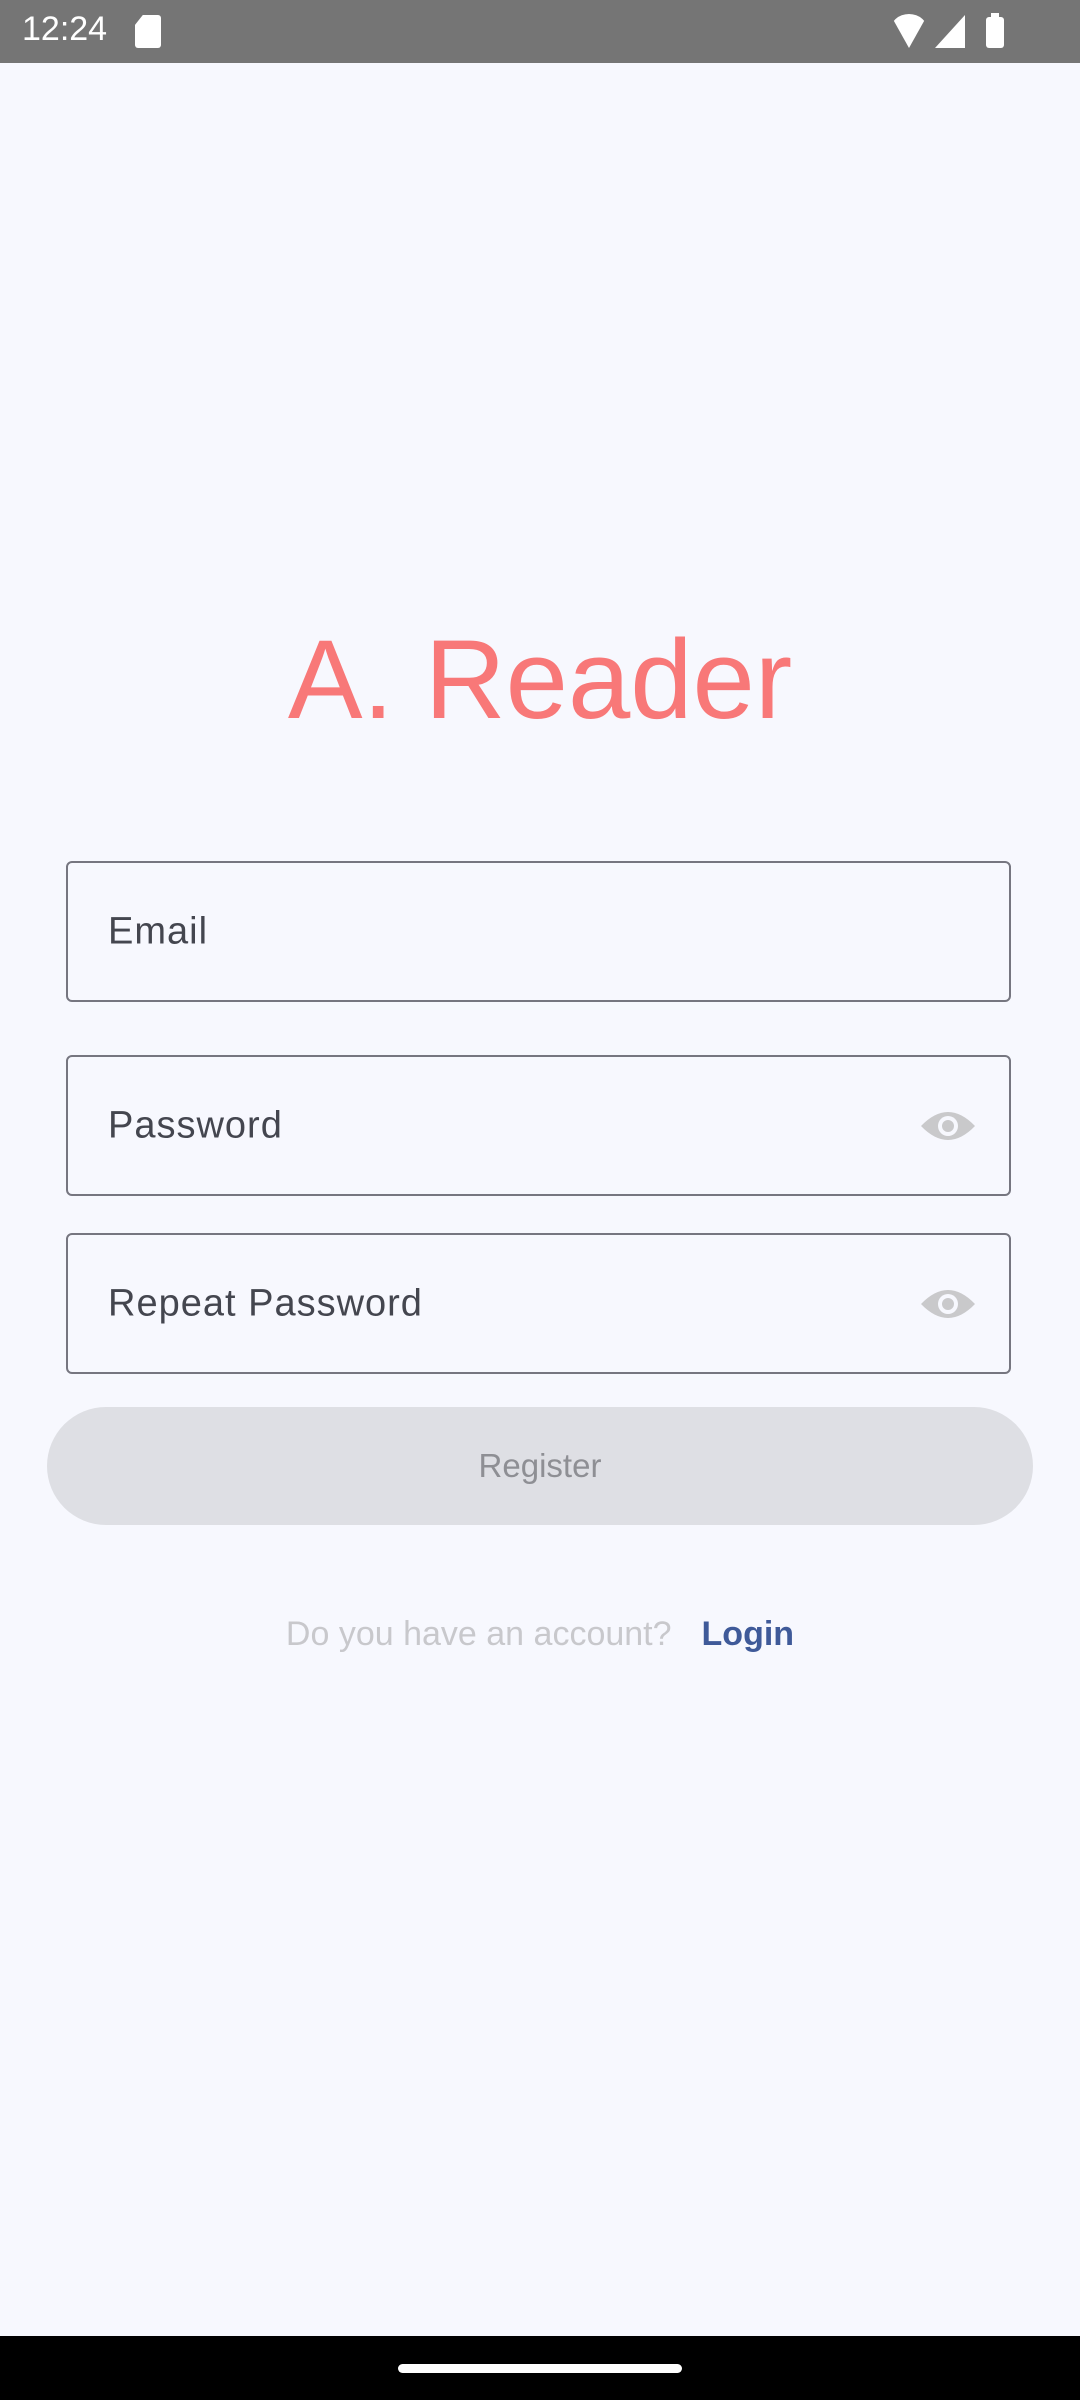 This screenshot has height=2400, width=1080. Describe the element at coordinates (909, 31) in the screenshot. I see `wifi-icon` at that location.